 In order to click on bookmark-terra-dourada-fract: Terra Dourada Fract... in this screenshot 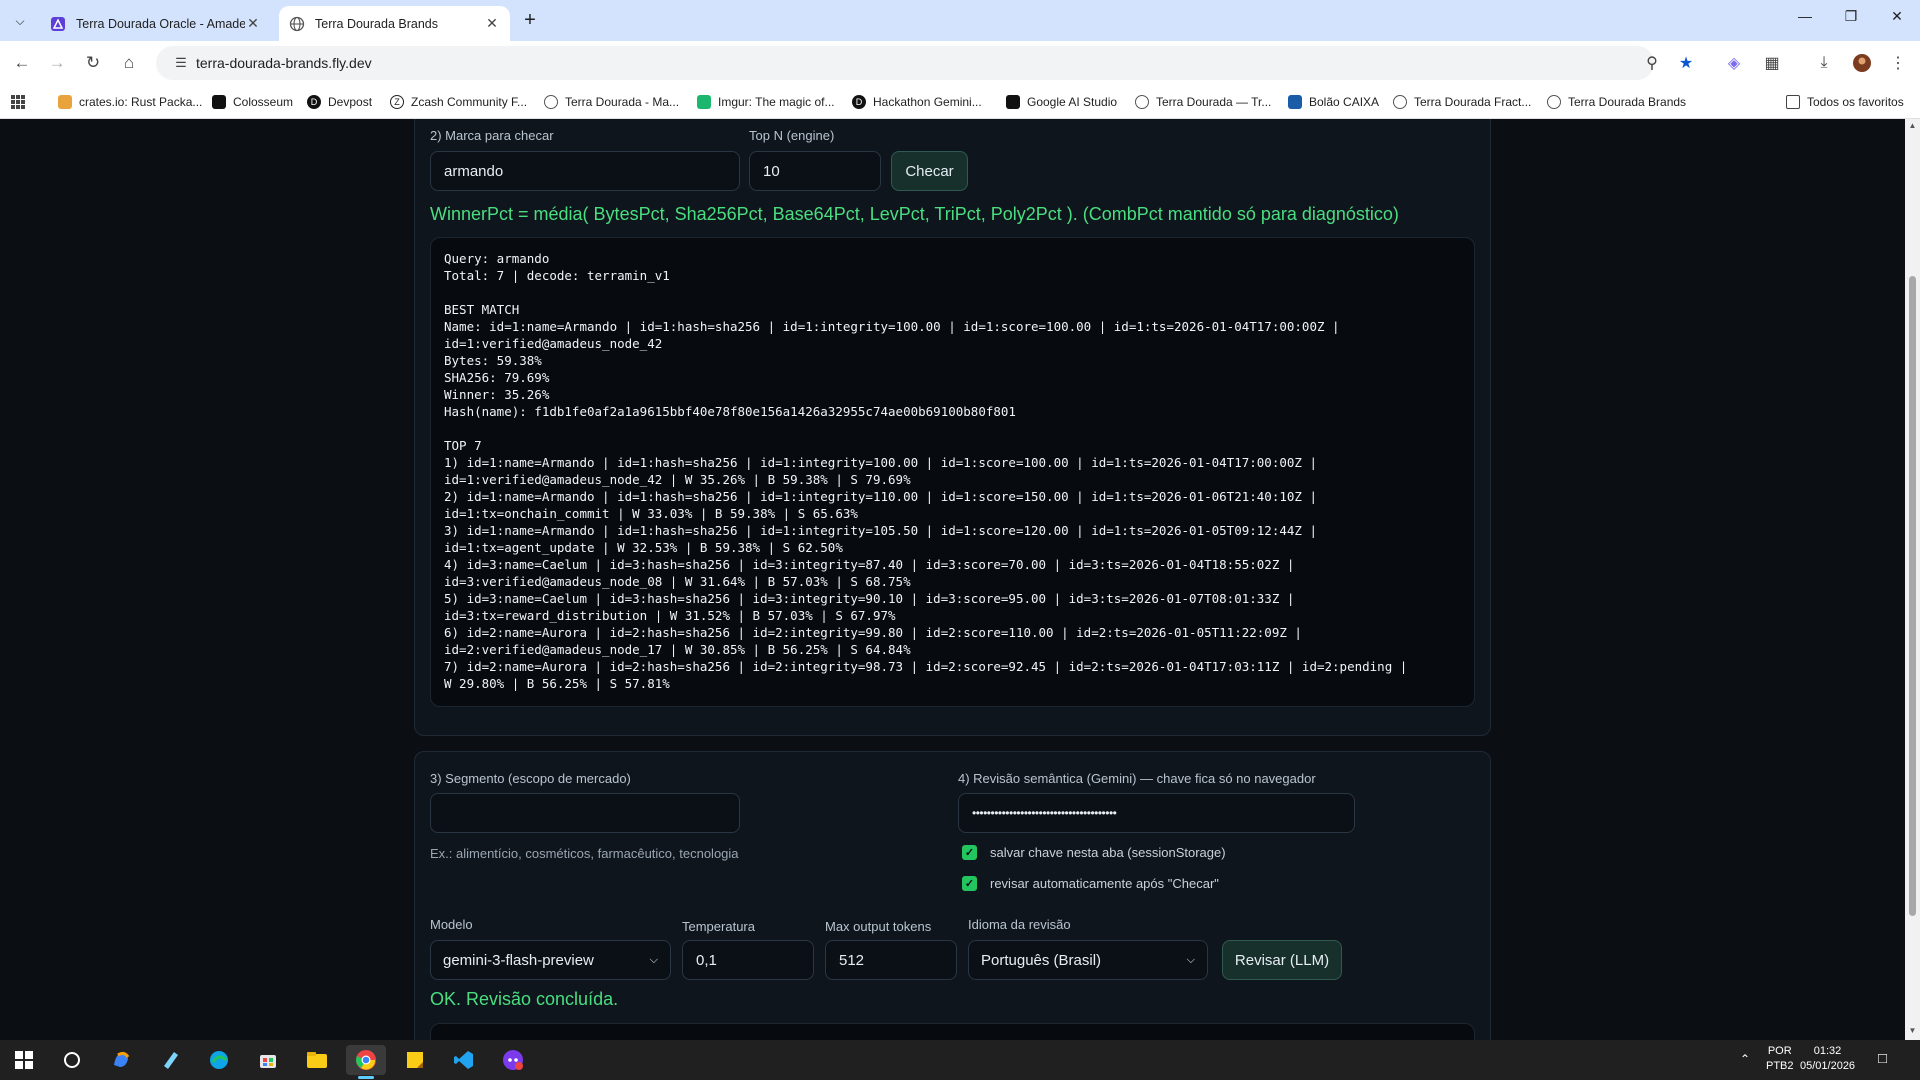, I will do `click(1462, 102)`.